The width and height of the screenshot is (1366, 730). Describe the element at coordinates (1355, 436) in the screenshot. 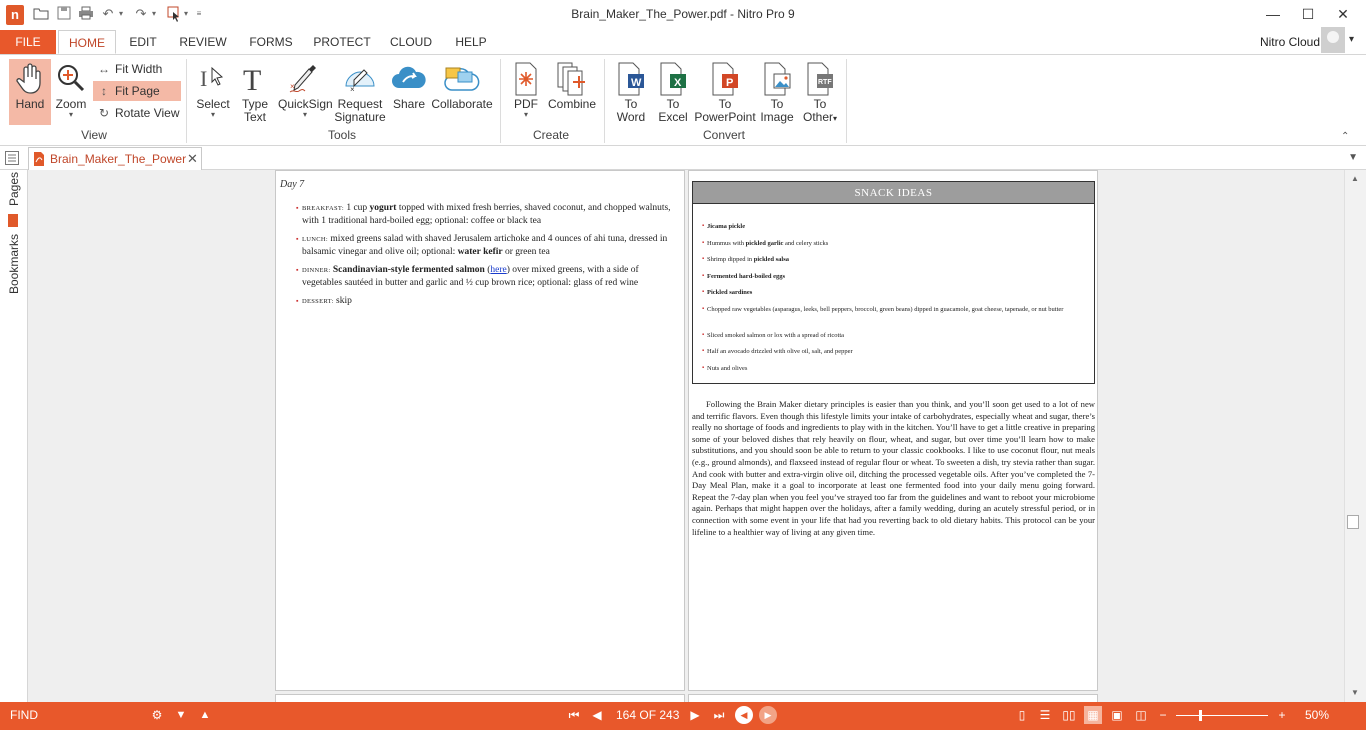

I see `vertical-scrollbar: ▲ ▼` at that location.